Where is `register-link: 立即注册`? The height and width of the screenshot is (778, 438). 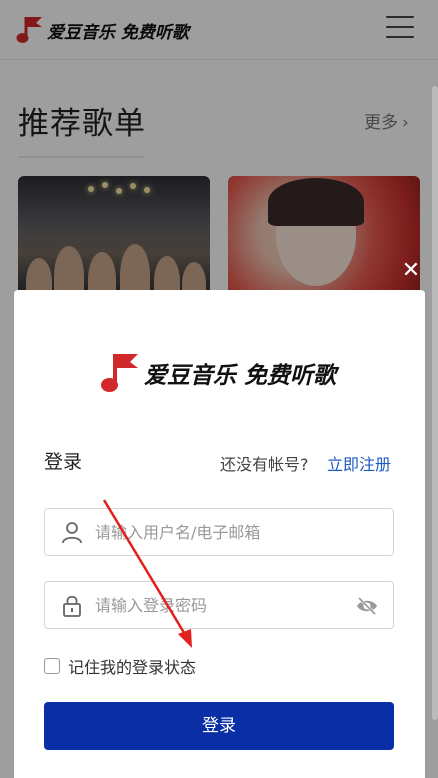 register-link: 立即注册 is located at coordinates (359, 463).